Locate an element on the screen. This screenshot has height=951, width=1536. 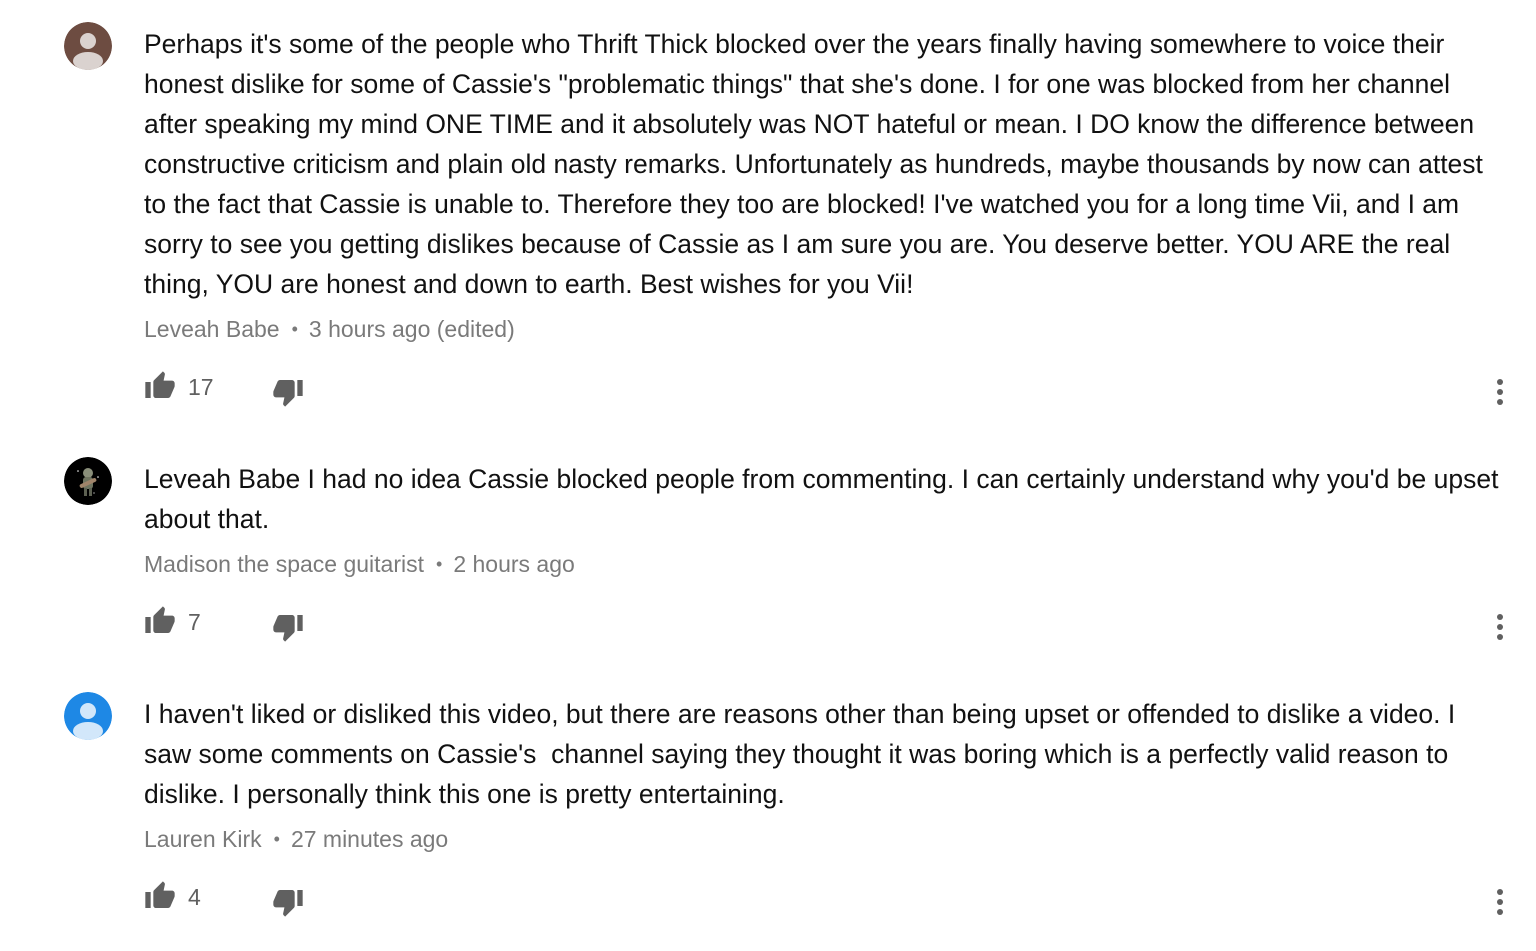
comment-timestamp: 27 minutes ago is located at coordinates (369, 839).